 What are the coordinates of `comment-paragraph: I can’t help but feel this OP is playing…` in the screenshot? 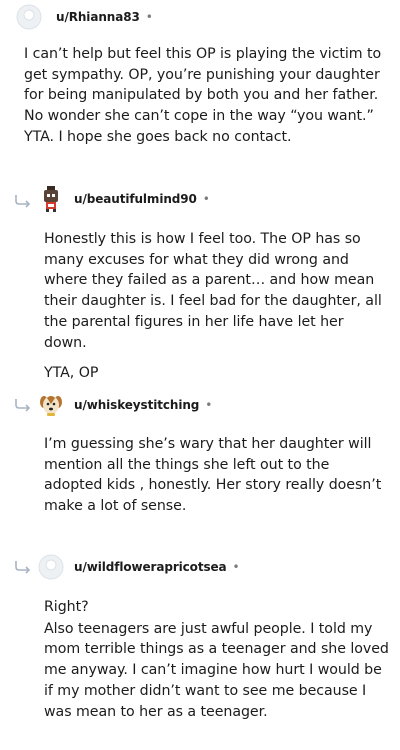 It's located at (203, 95).